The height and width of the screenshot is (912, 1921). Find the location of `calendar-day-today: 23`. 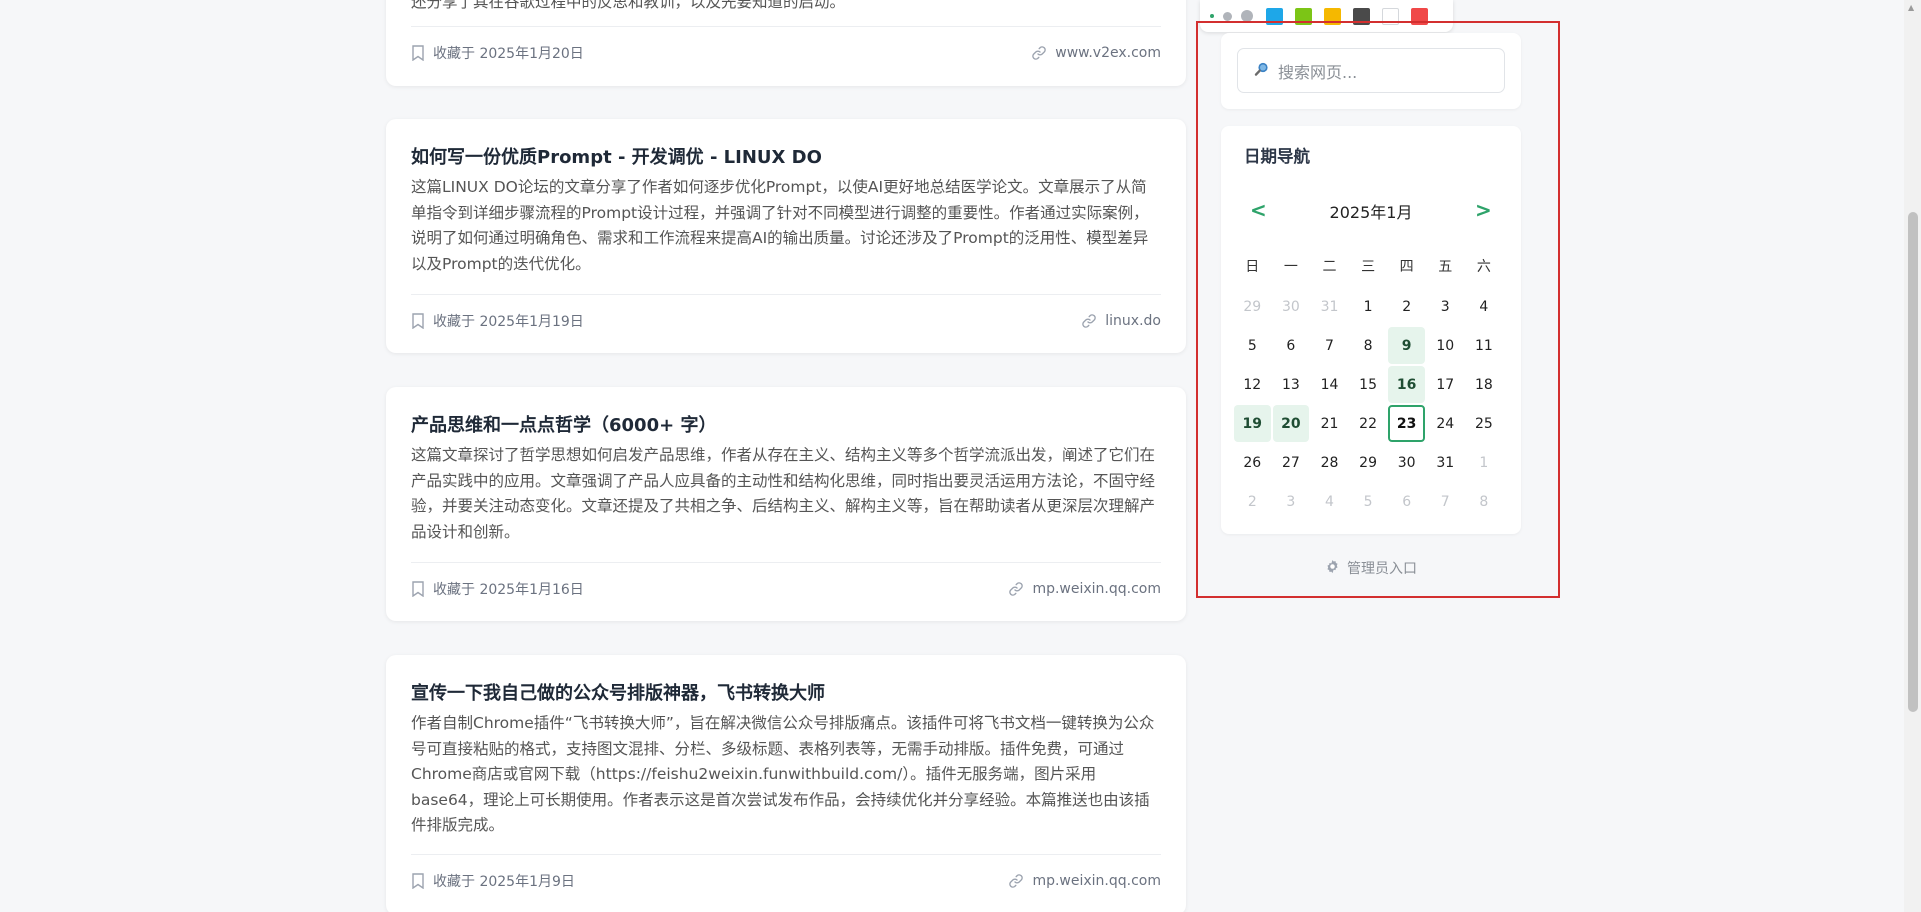

calendar-day-today: 23 is located at coordinates (1406, 423).